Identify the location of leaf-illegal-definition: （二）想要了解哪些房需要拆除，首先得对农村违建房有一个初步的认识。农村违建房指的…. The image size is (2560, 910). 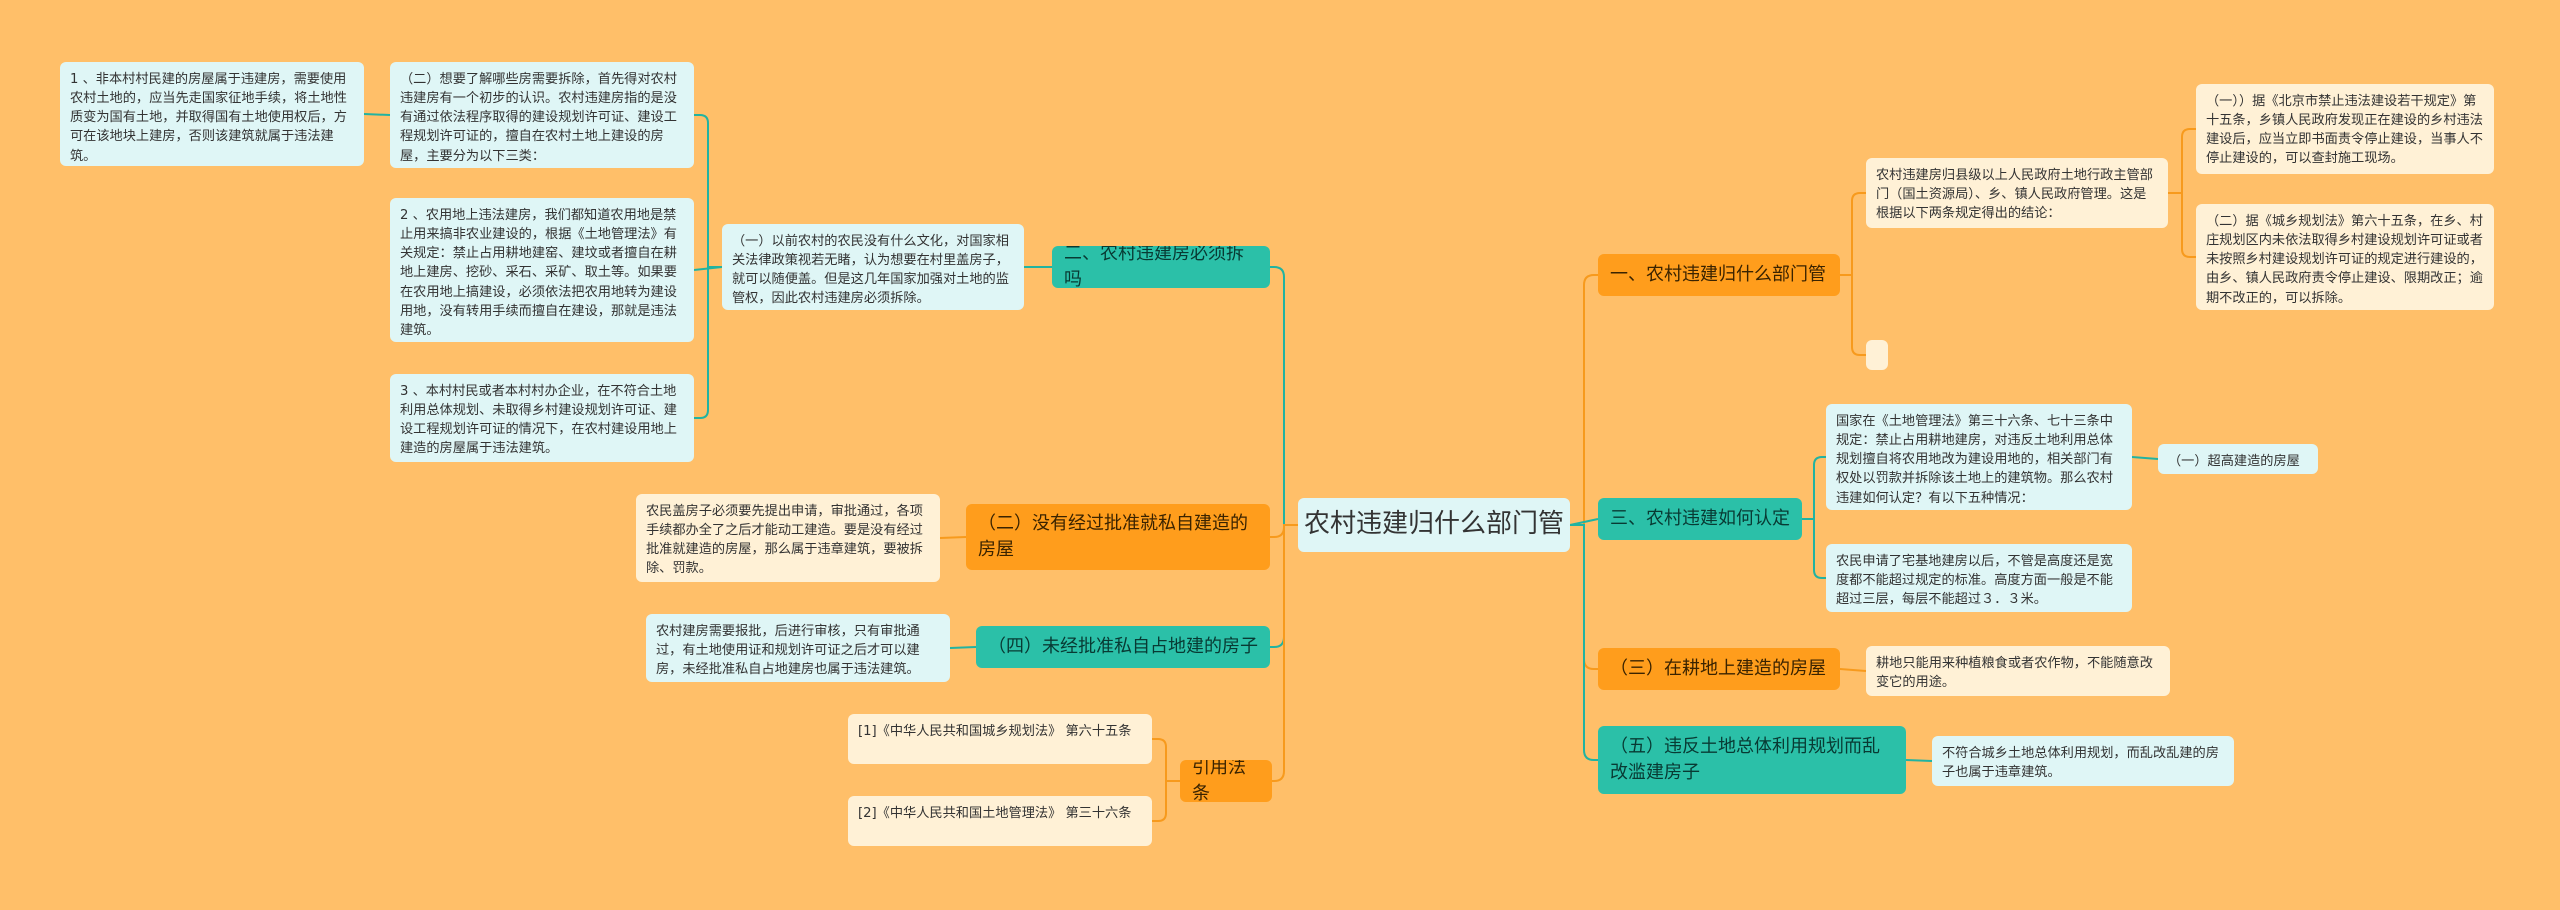
(542, 115).